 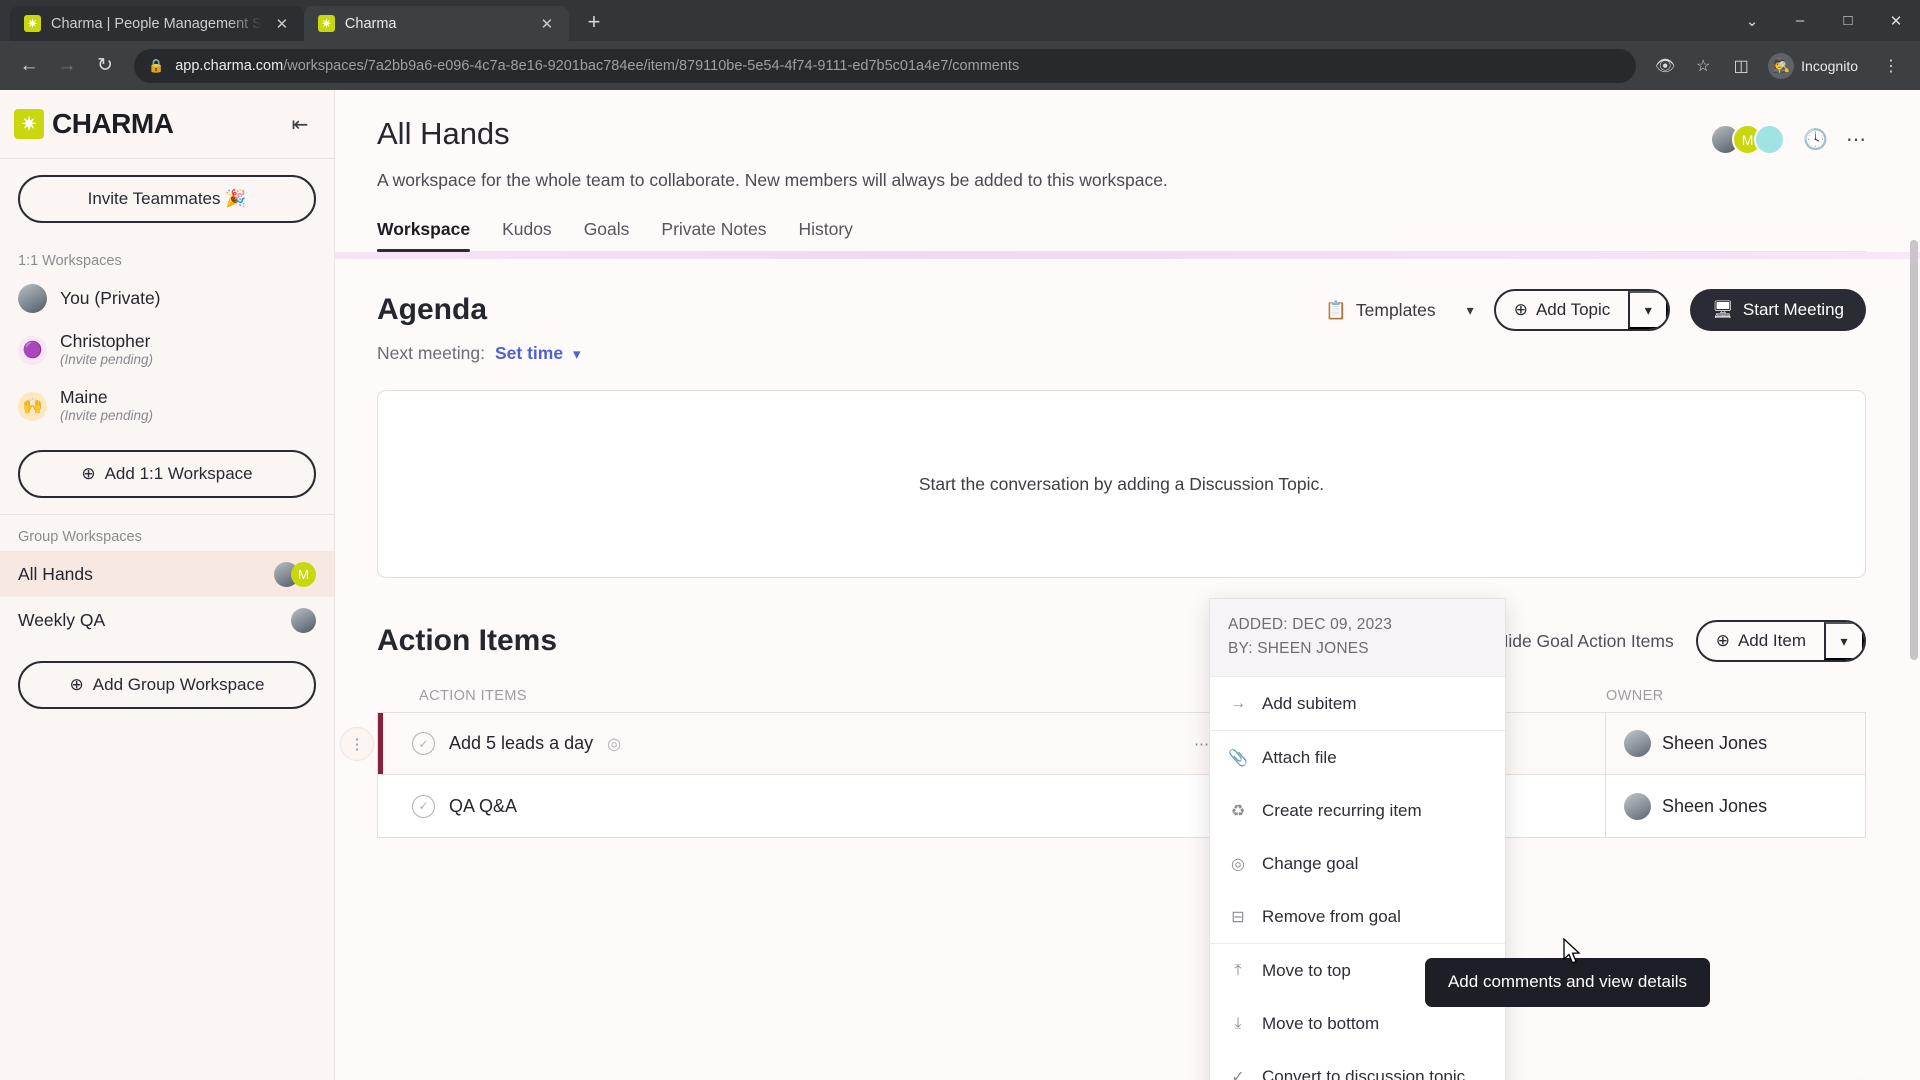 I want to click on table-row: ⋮ ✓ Add 5 leads a day ◎ ⋯ 💬 📅, so click(x=1103, y=743).